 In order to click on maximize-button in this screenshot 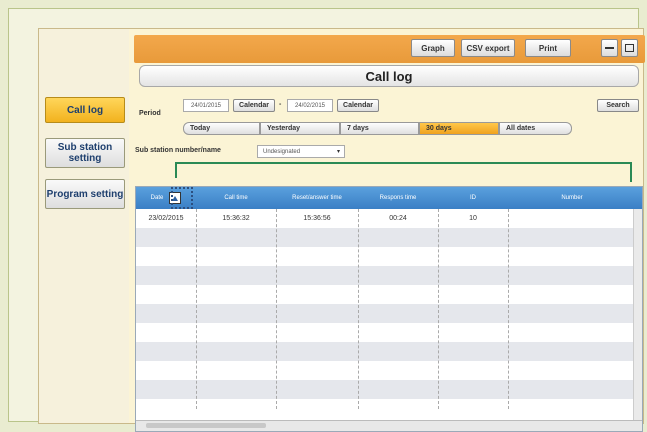, I will do `click(629, 48)`.